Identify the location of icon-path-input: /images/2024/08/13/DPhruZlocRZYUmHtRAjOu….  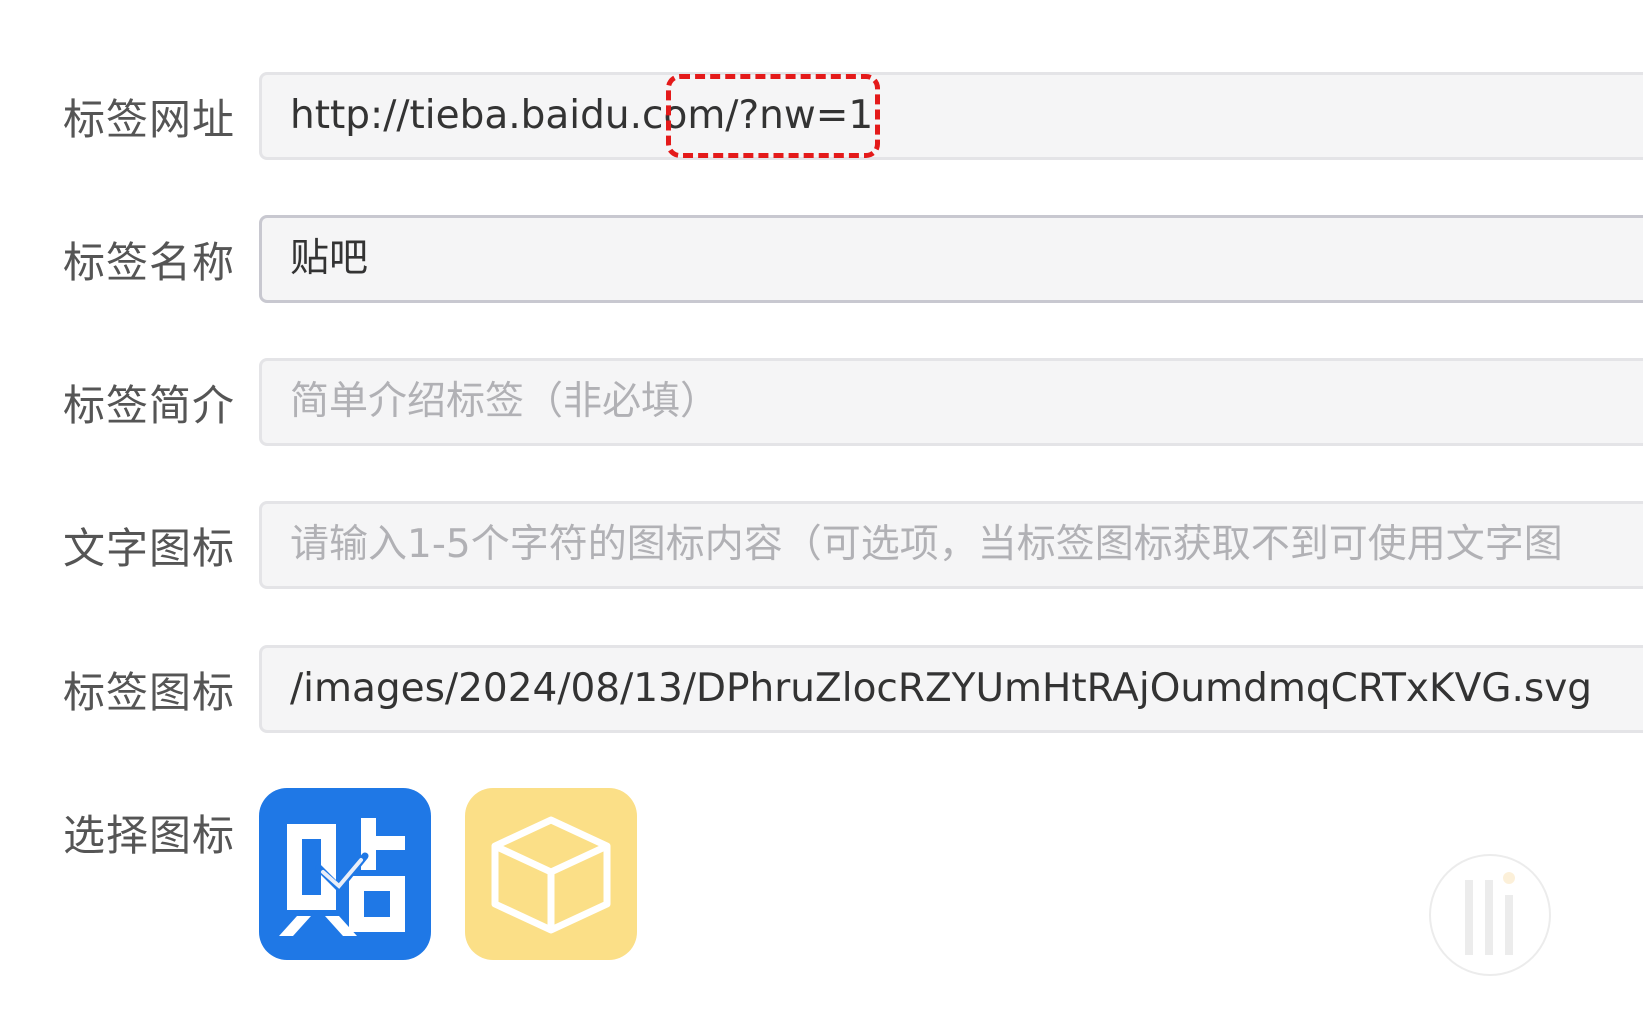
(951, 689).